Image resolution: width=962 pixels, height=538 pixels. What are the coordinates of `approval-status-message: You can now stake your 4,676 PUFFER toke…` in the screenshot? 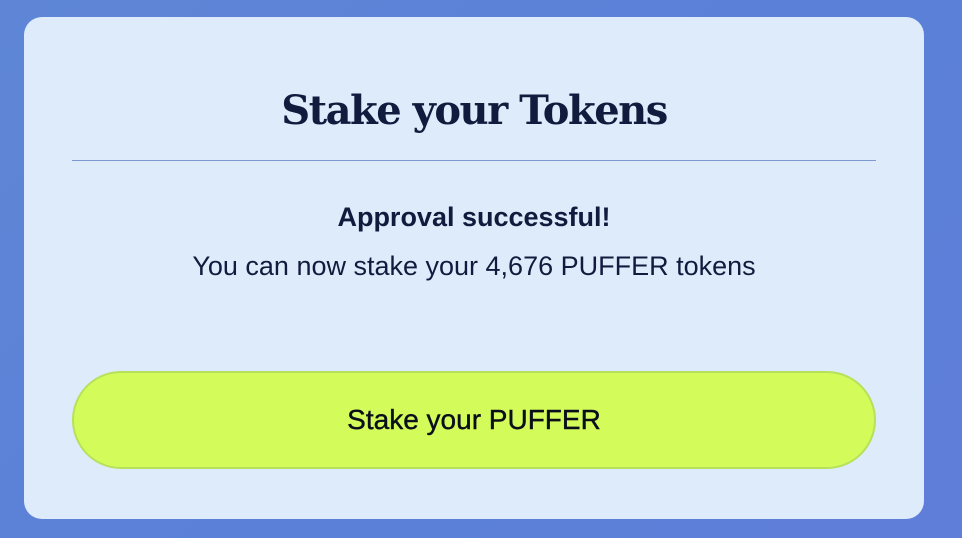 It's located at (474, 266).